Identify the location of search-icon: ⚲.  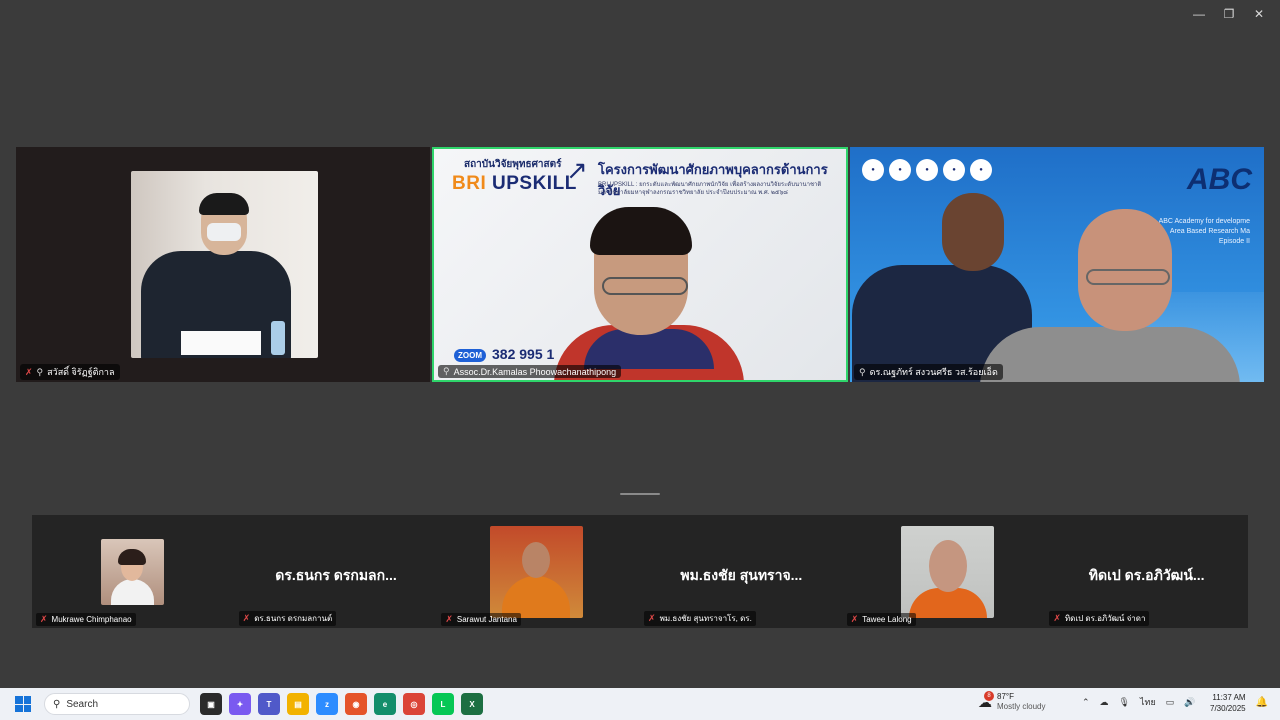
(57, 704).